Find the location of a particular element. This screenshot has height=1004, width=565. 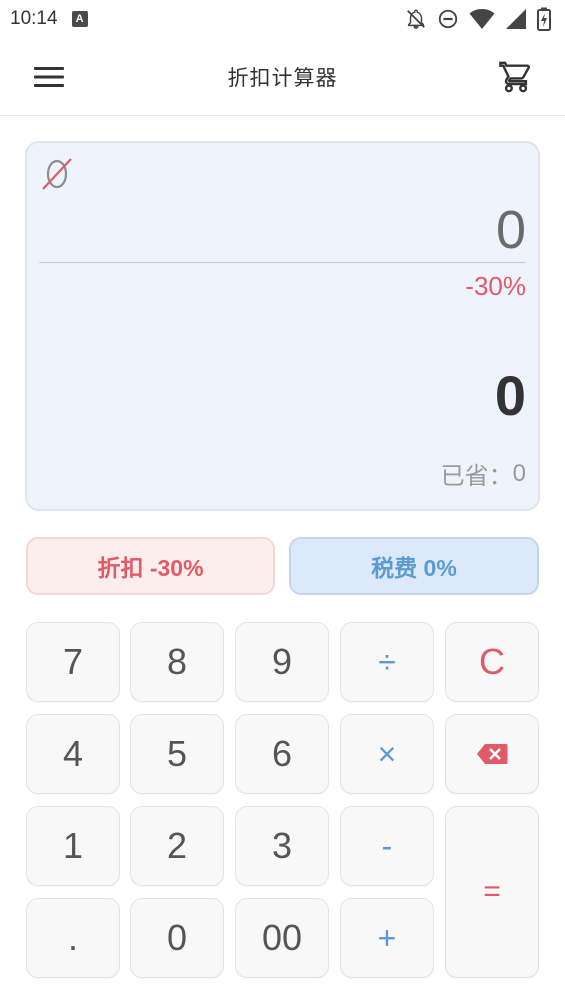

backspace-button is located at coordinates (492, 754).